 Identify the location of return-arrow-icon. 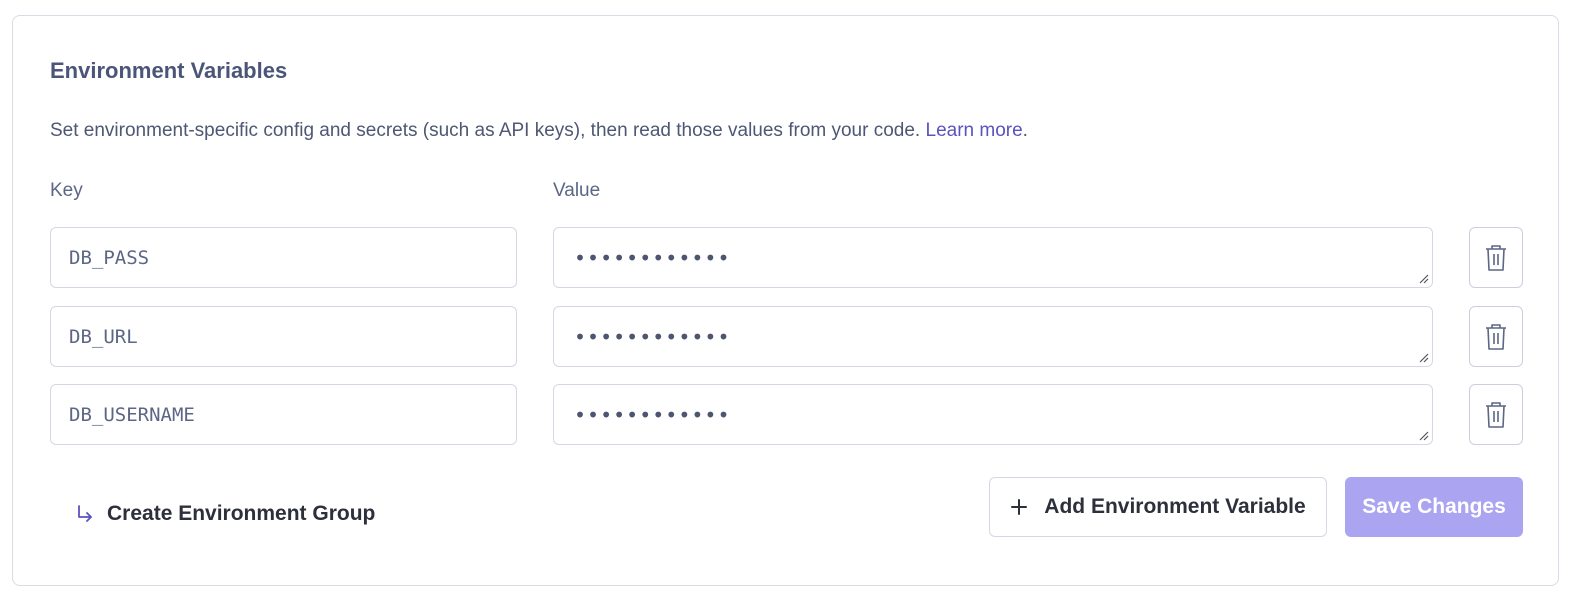
(85, 513).